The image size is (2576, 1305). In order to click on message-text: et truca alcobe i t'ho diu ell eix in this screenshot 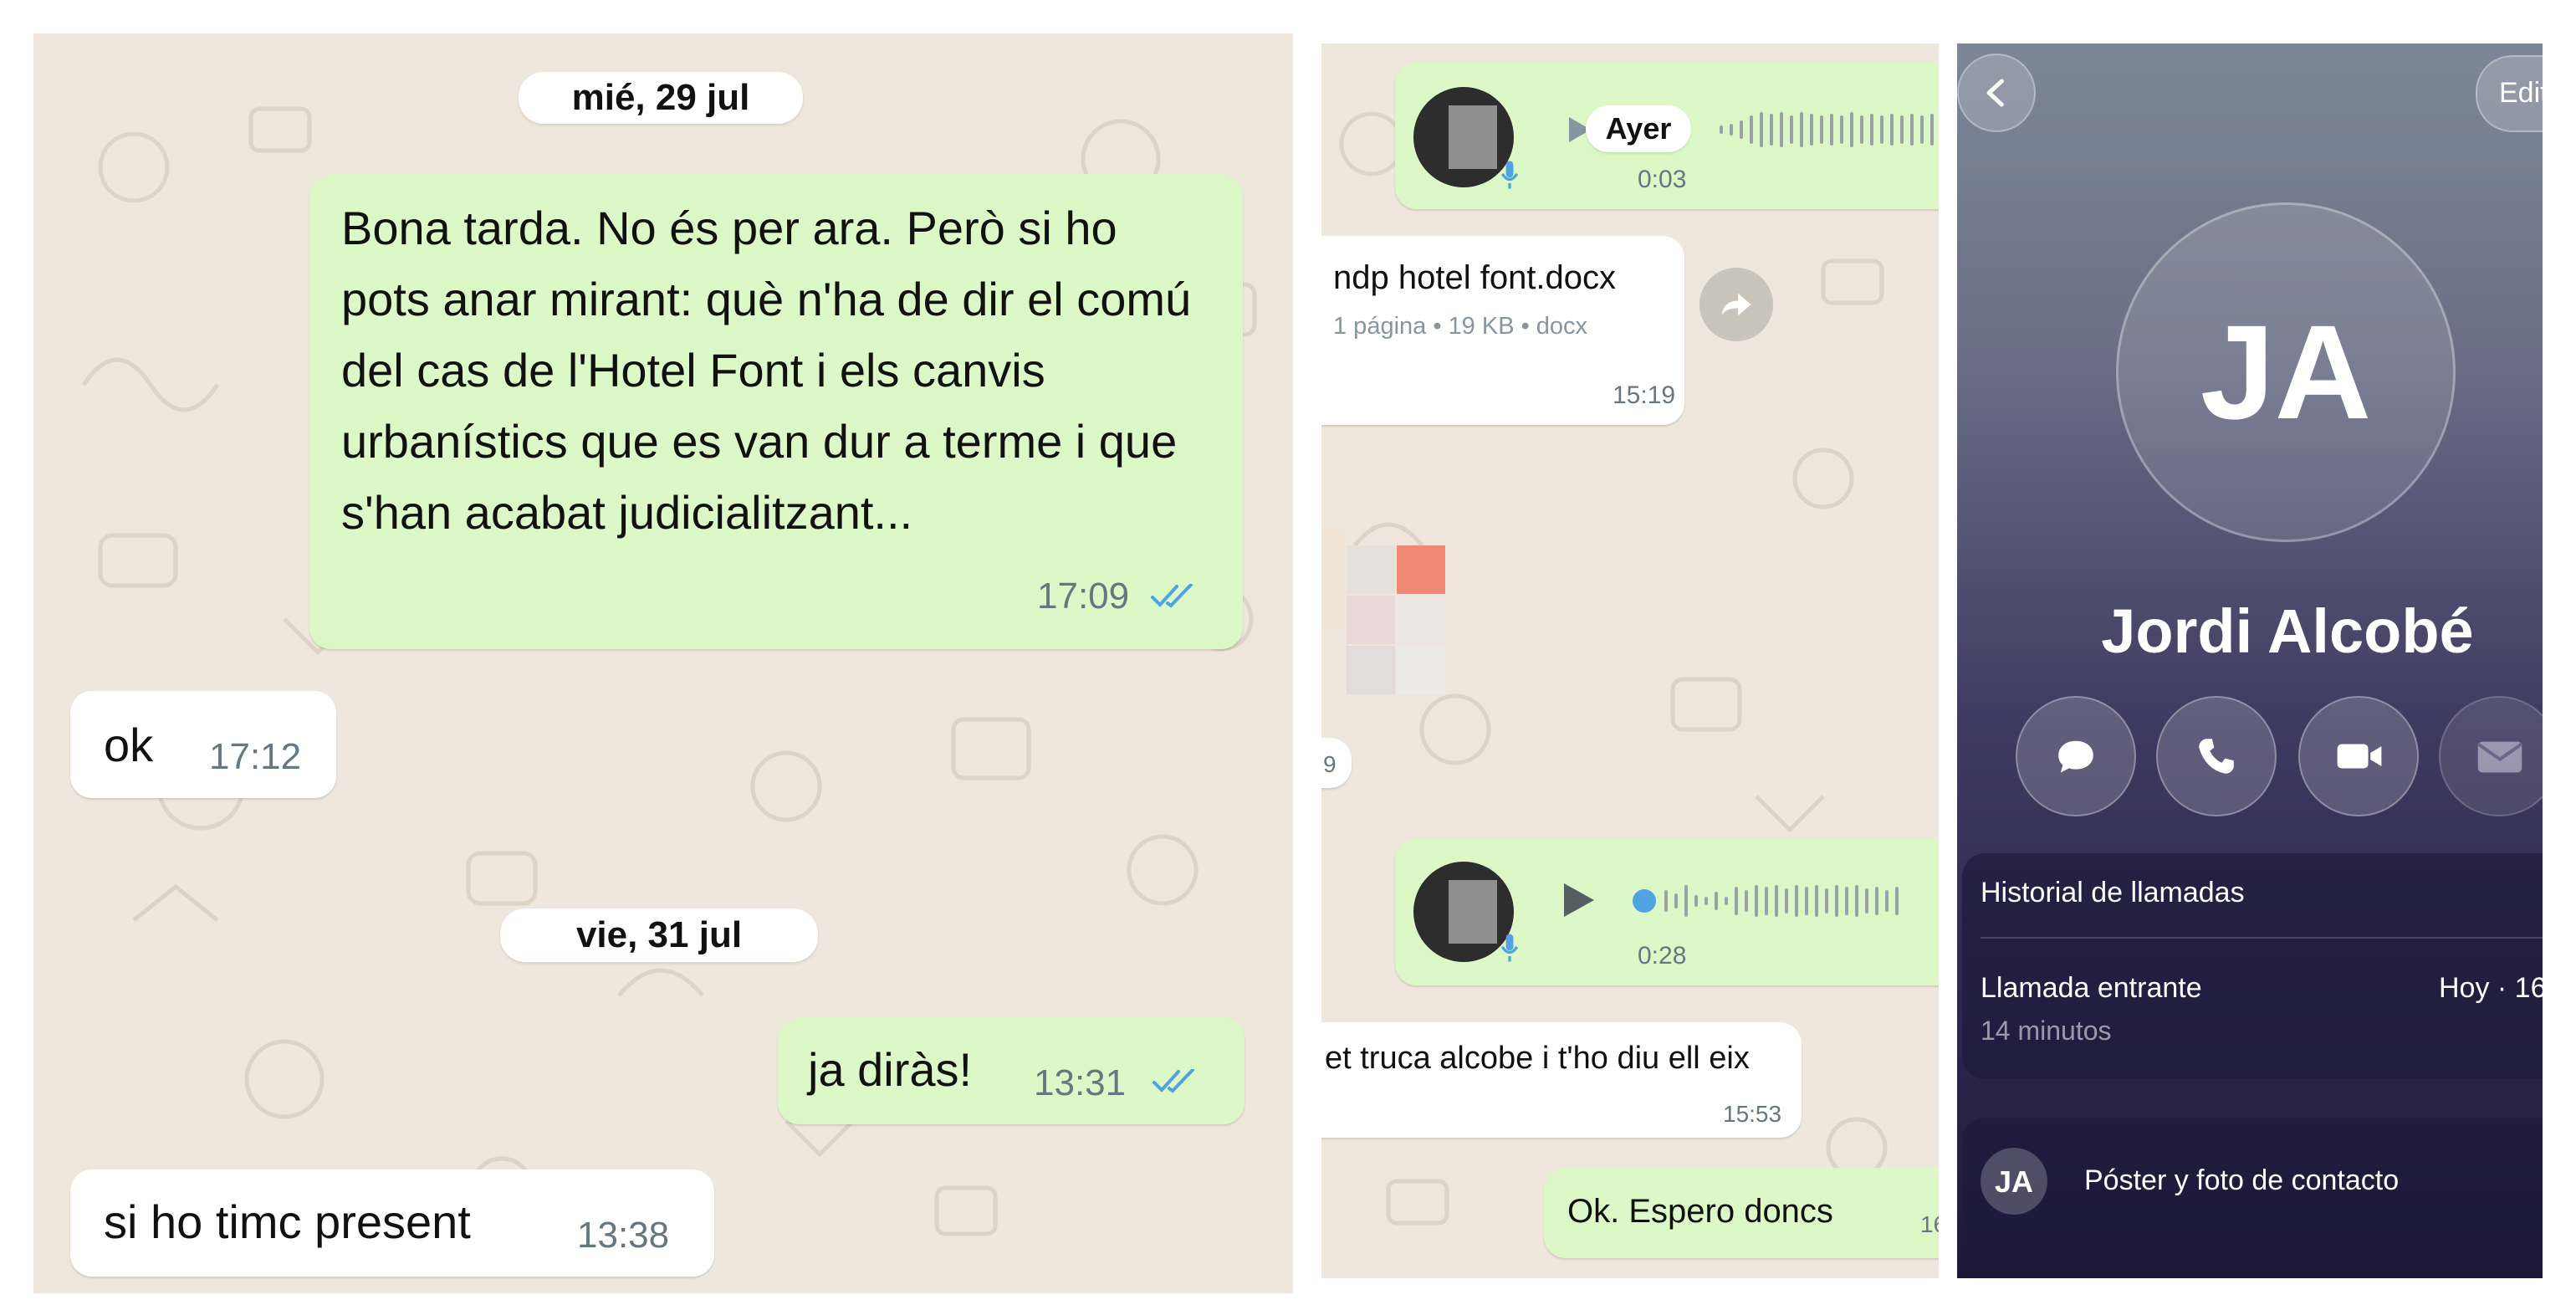, I will do `click(1537, 1059)`.